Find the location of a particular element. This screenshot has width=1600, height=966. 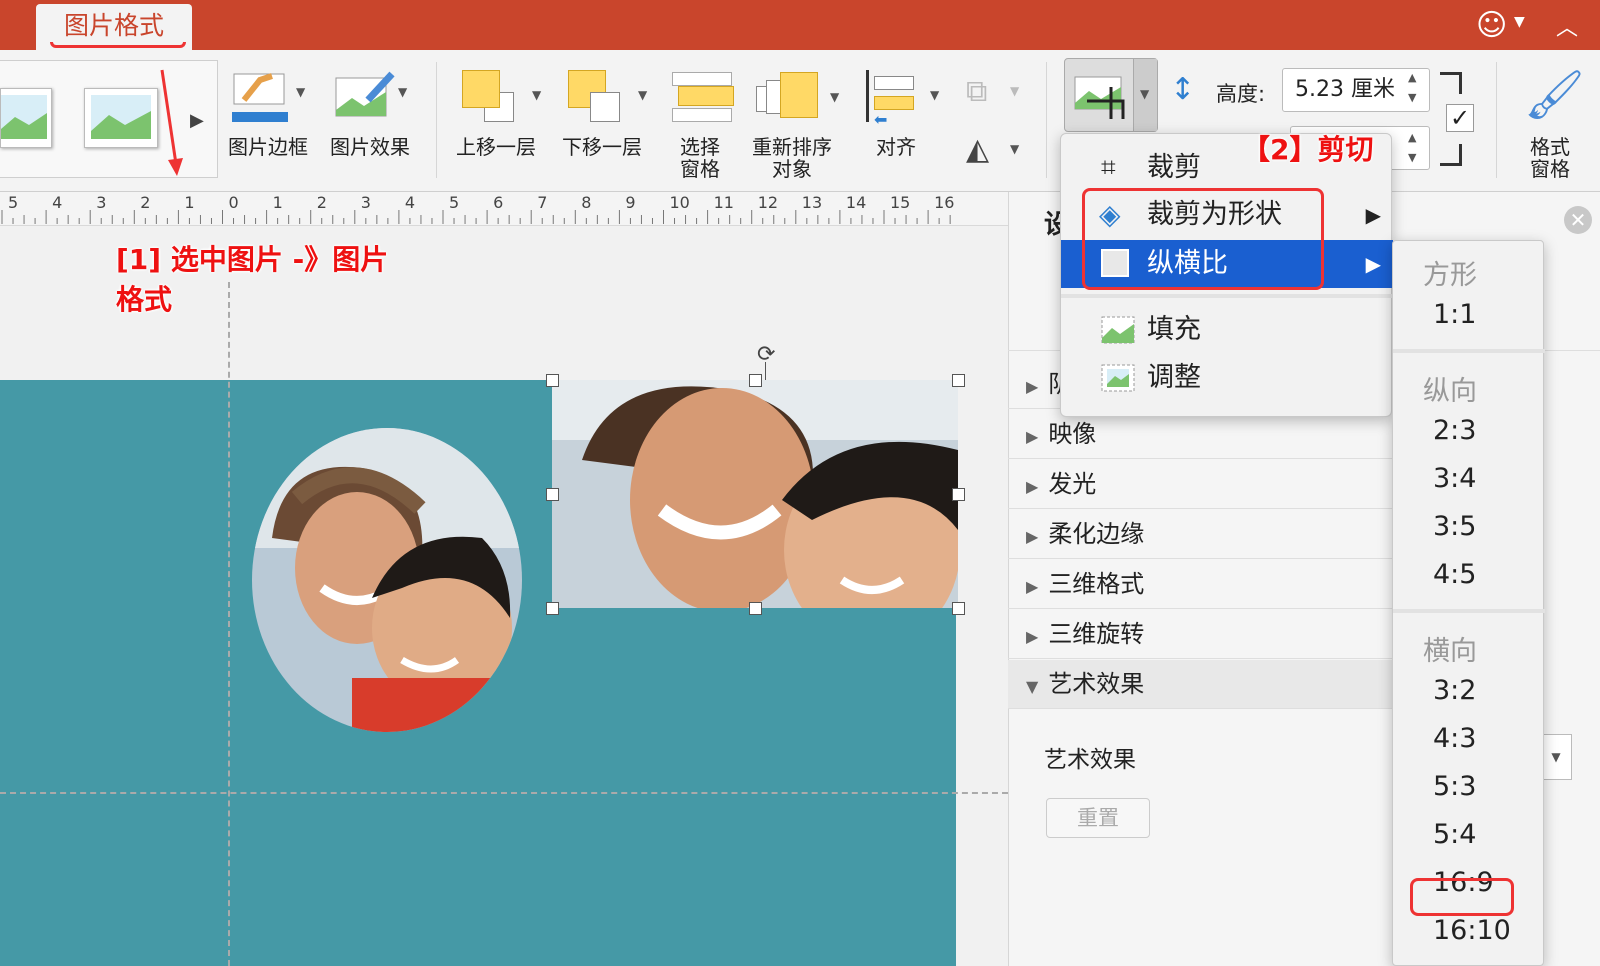

layer-front-shape is located at coordinates (481, 89).